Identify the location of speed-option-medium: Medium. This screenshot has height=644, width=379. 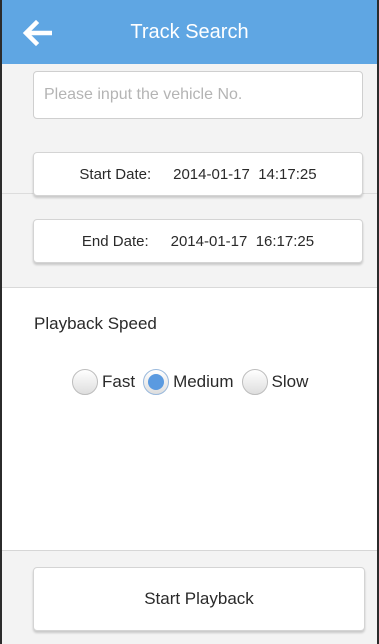
(188, 382).